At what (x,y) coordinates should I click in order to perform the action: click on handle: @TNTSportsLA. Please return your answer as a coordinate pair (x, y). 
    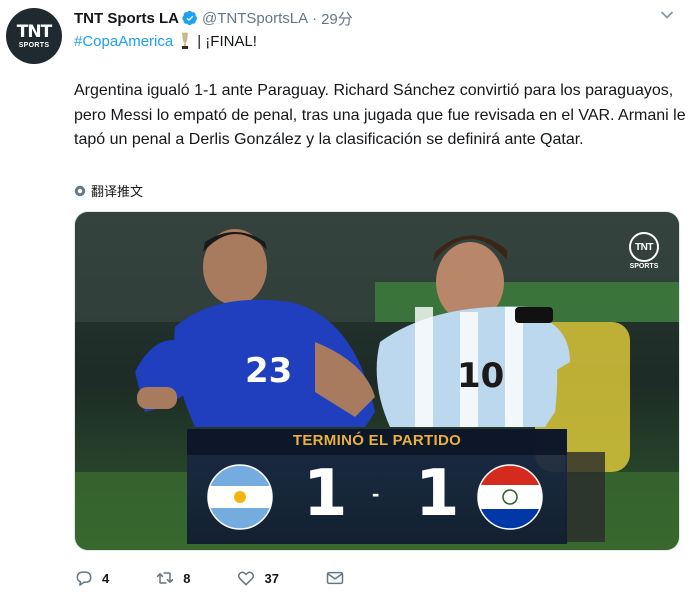
    Looking at the image, I should click on (255, 18).